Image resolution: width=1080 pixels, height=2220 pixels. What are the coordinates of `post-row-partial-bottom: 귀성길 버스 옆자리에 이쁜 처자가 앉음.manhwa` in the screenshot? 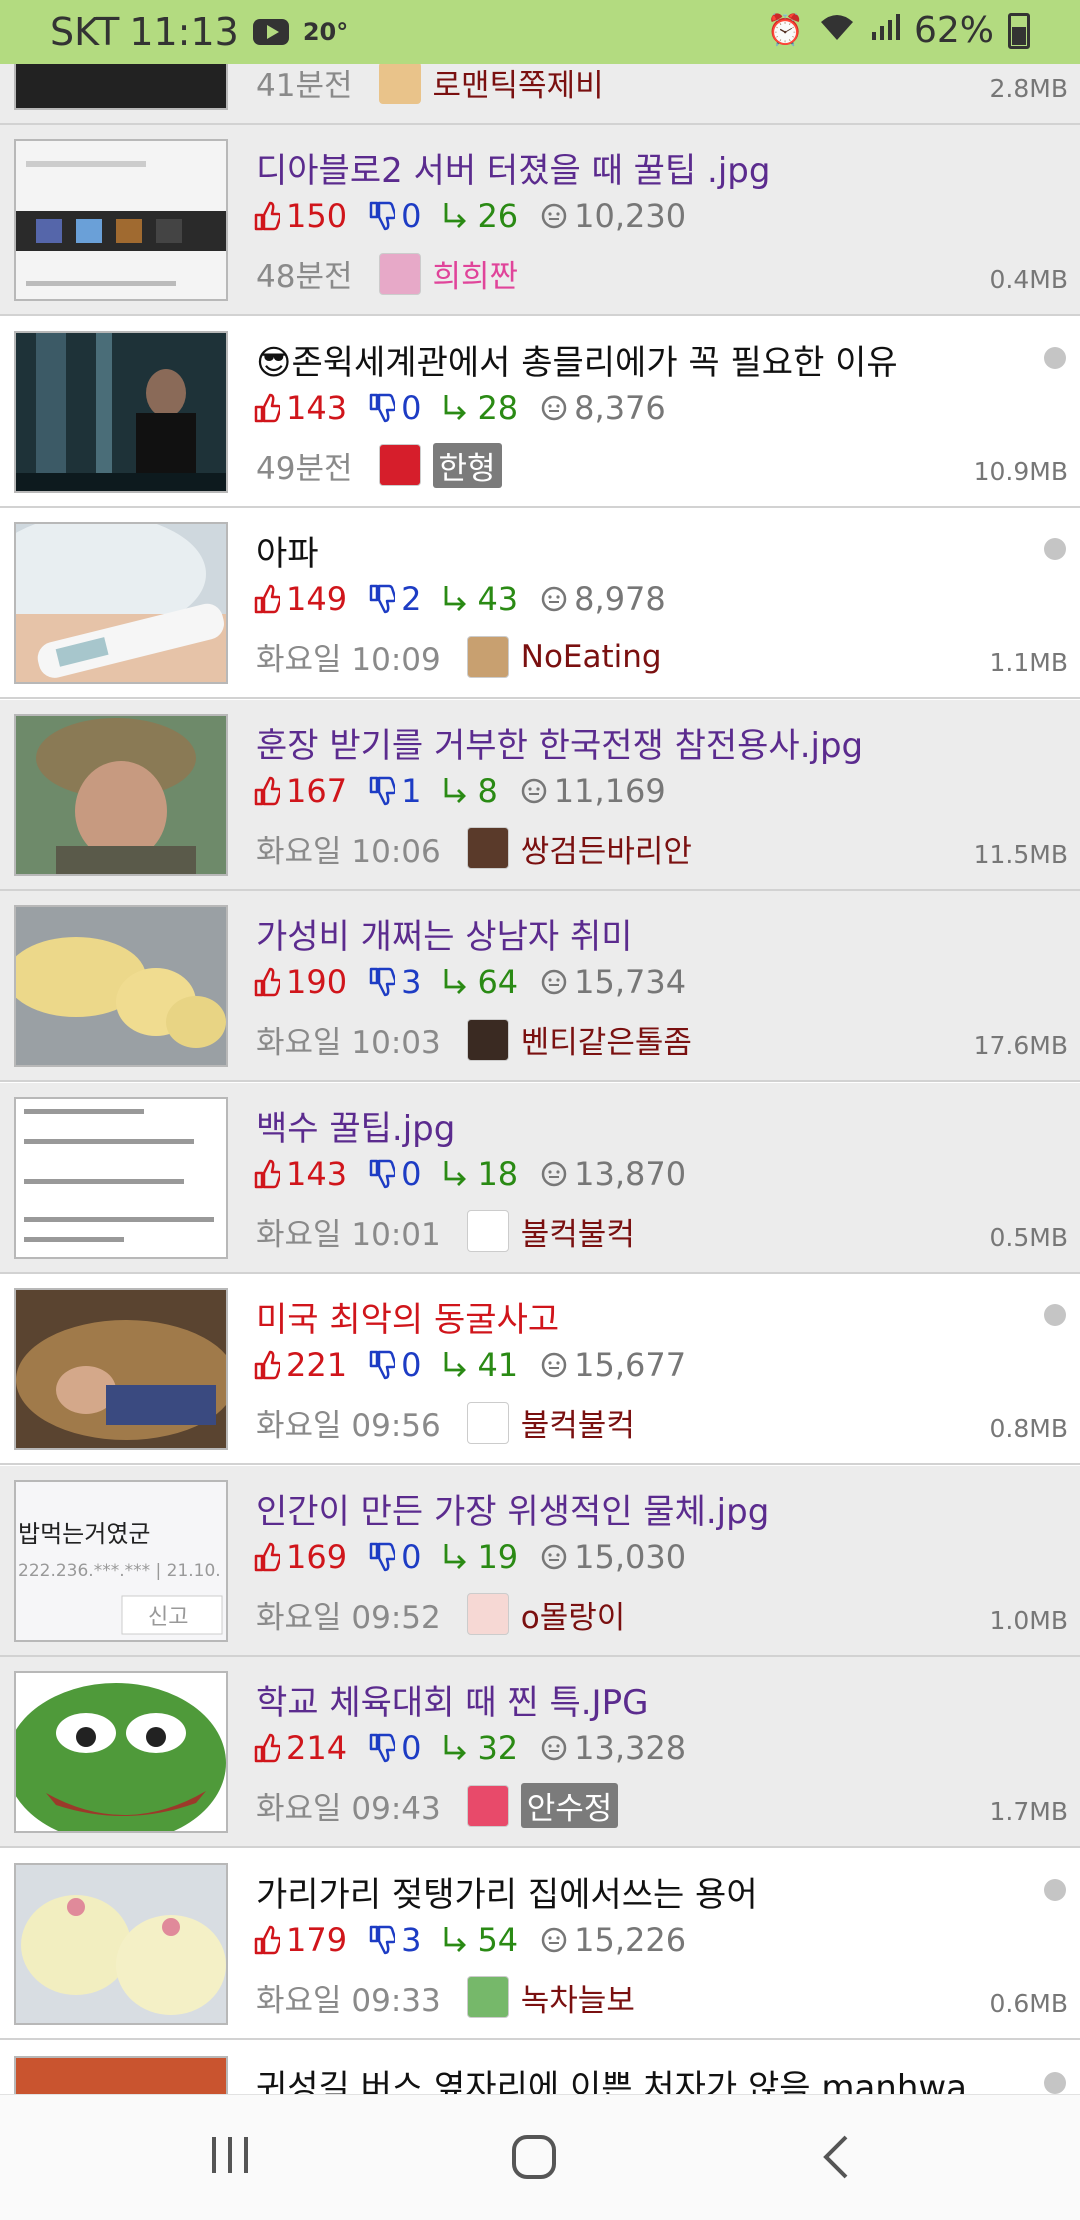 It's located at (540, 2068).